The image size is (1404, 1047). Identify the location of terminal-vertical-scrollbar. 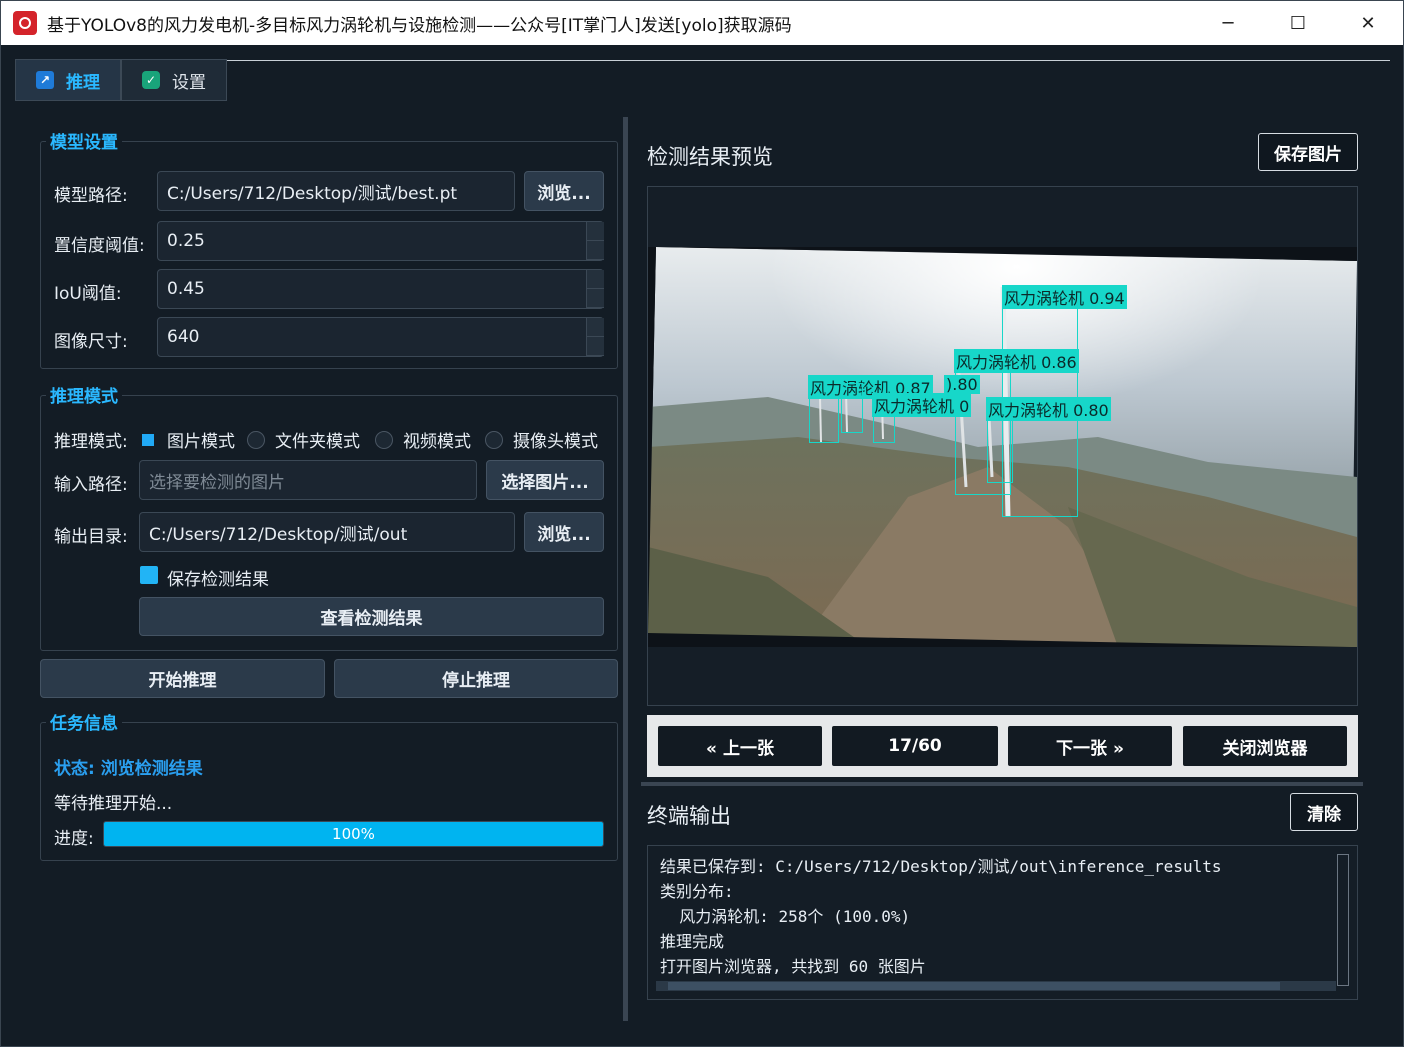
(1343, 920).